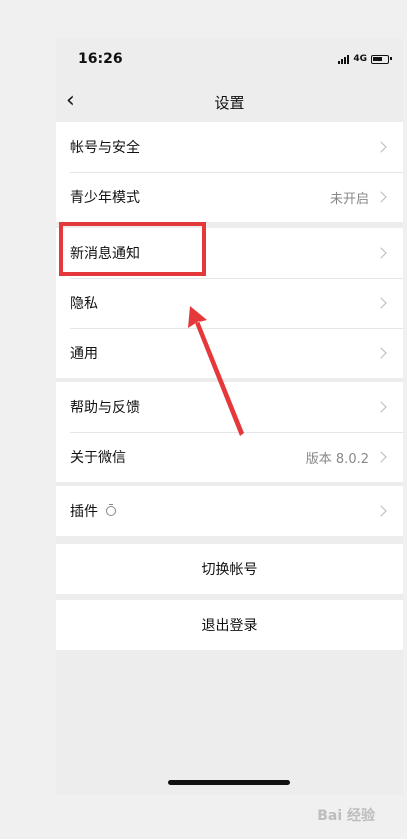 This screenshot has height=839, width=407. I want to click on annotation-arrow, so click(216, 371).